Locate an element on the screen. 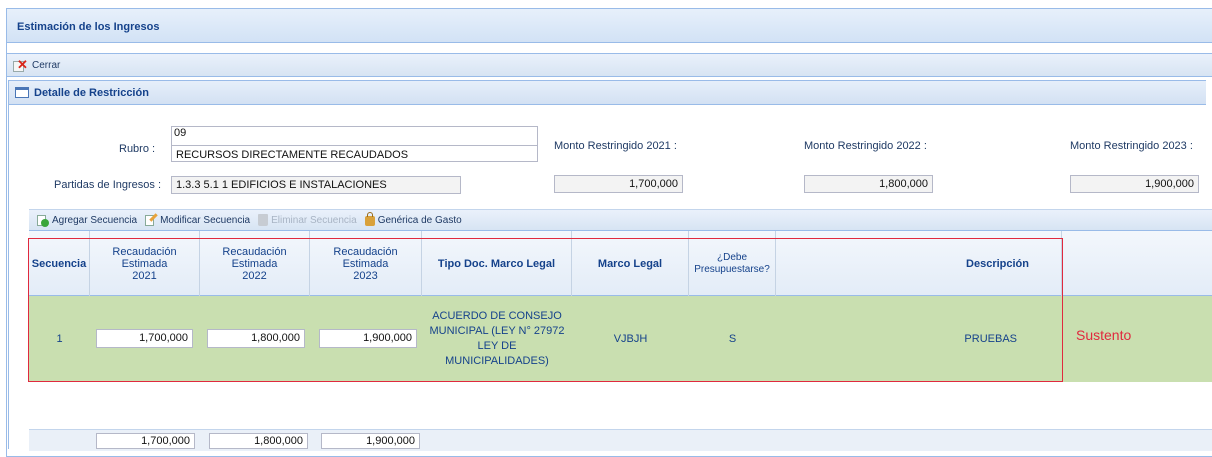 Image resolution: width=1212 pixels, height=457 pixels. cell-rec-2022: 1,800,000 is located at coordinates (256, 338).